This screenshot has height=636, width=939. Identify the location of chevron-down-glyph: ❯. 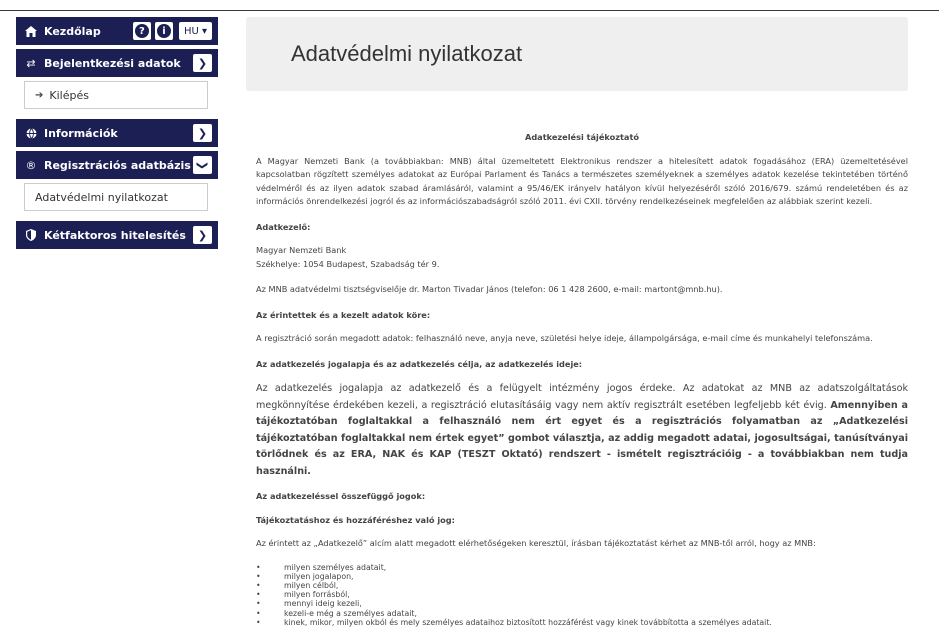
(202, 165).